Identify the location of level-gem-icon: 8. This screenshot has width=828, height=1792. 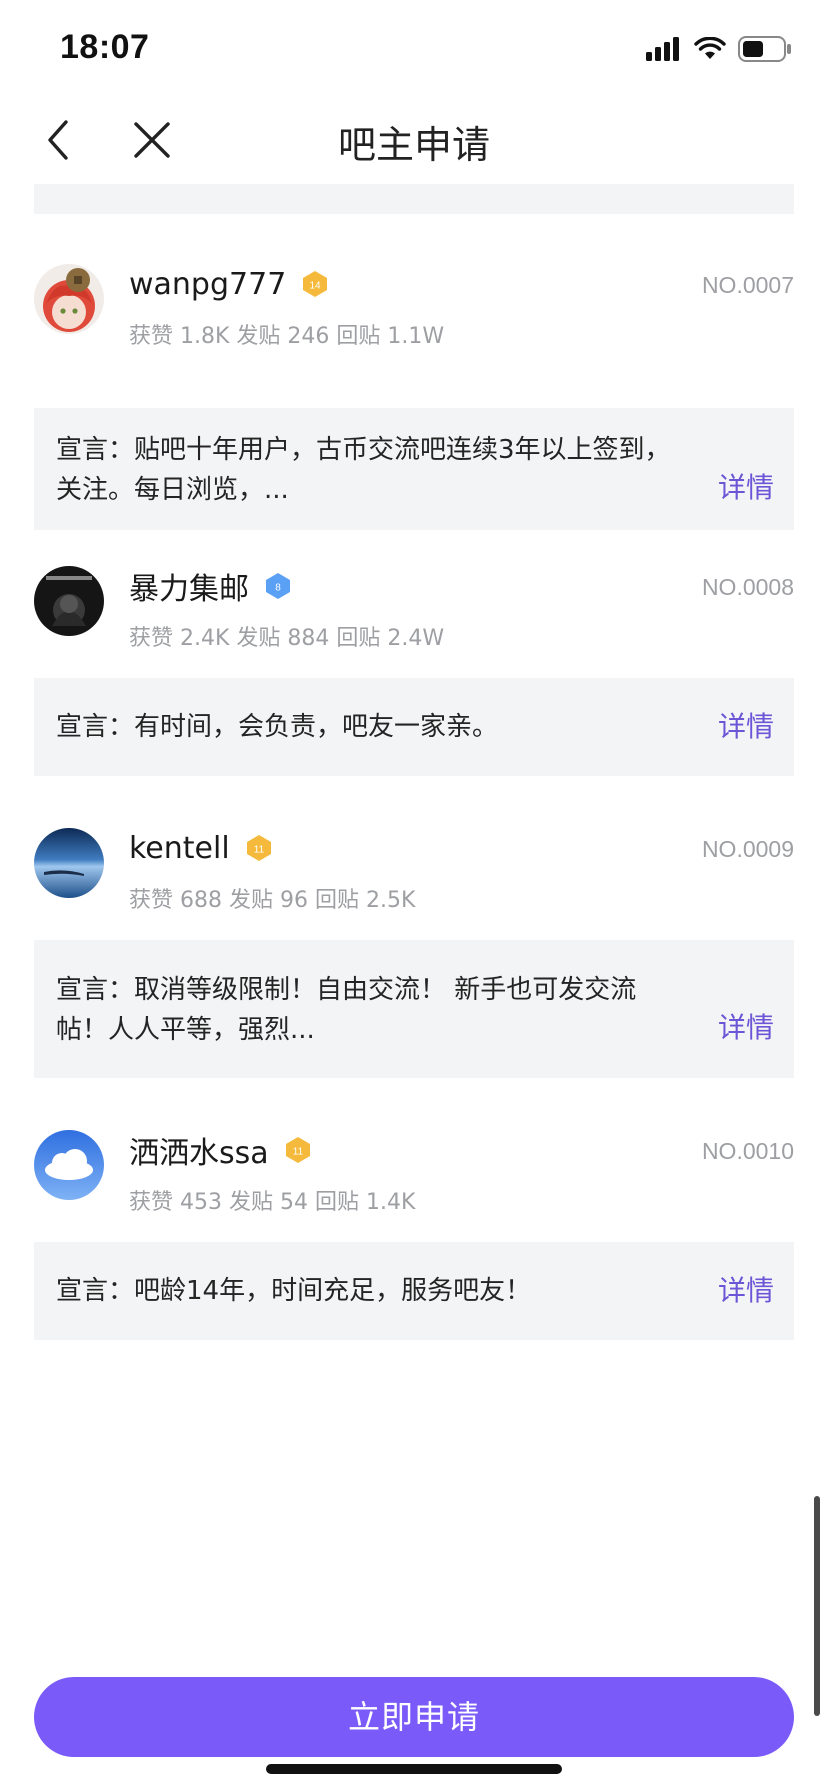
(278, 586).